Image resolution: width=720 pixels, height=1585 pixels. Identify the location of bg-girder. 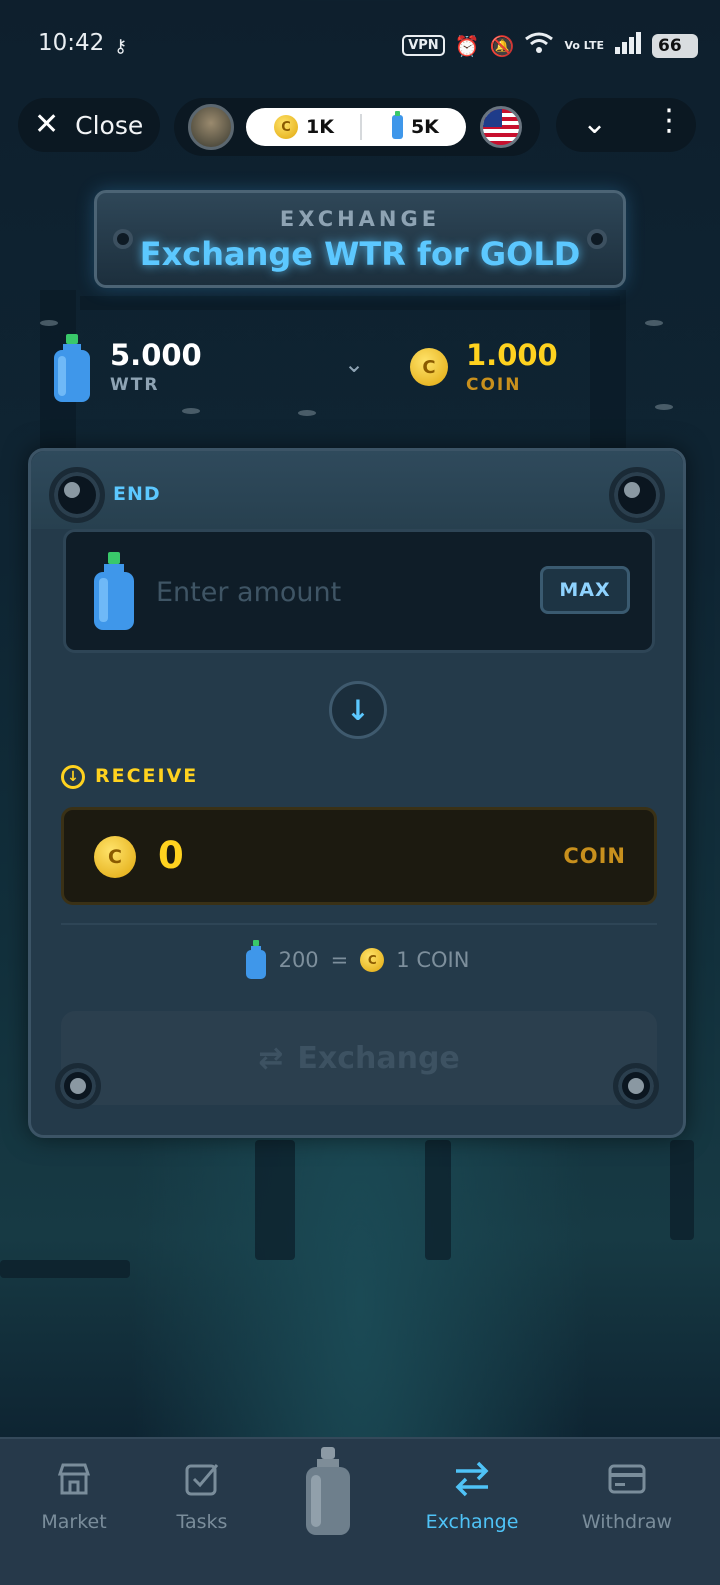
(350, 303).